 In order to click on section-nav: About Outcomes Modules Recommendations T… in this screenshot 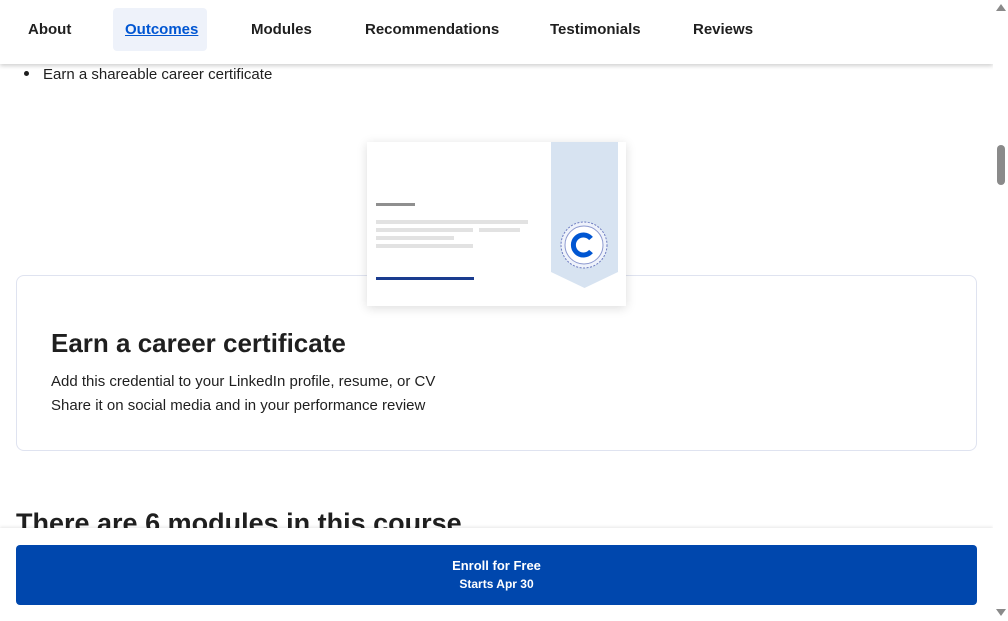, I will do `click(496, 32)`.